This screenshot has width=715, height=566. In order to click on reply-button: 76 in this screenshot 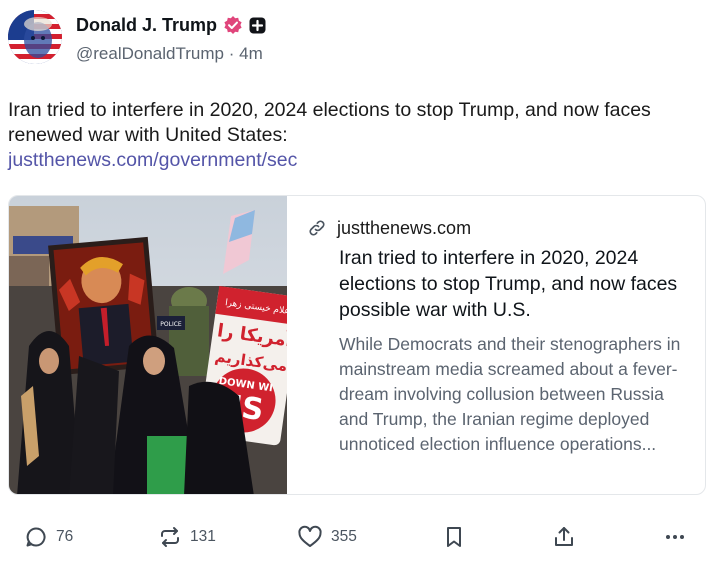, I will do `click(48, 537)`.